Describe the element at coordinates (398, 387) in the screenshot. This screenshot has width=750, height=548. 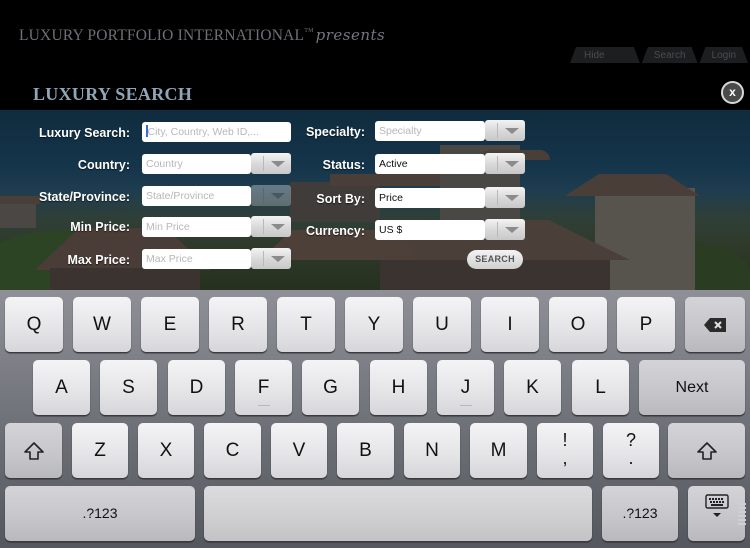
I see `key-h: H` at that location.